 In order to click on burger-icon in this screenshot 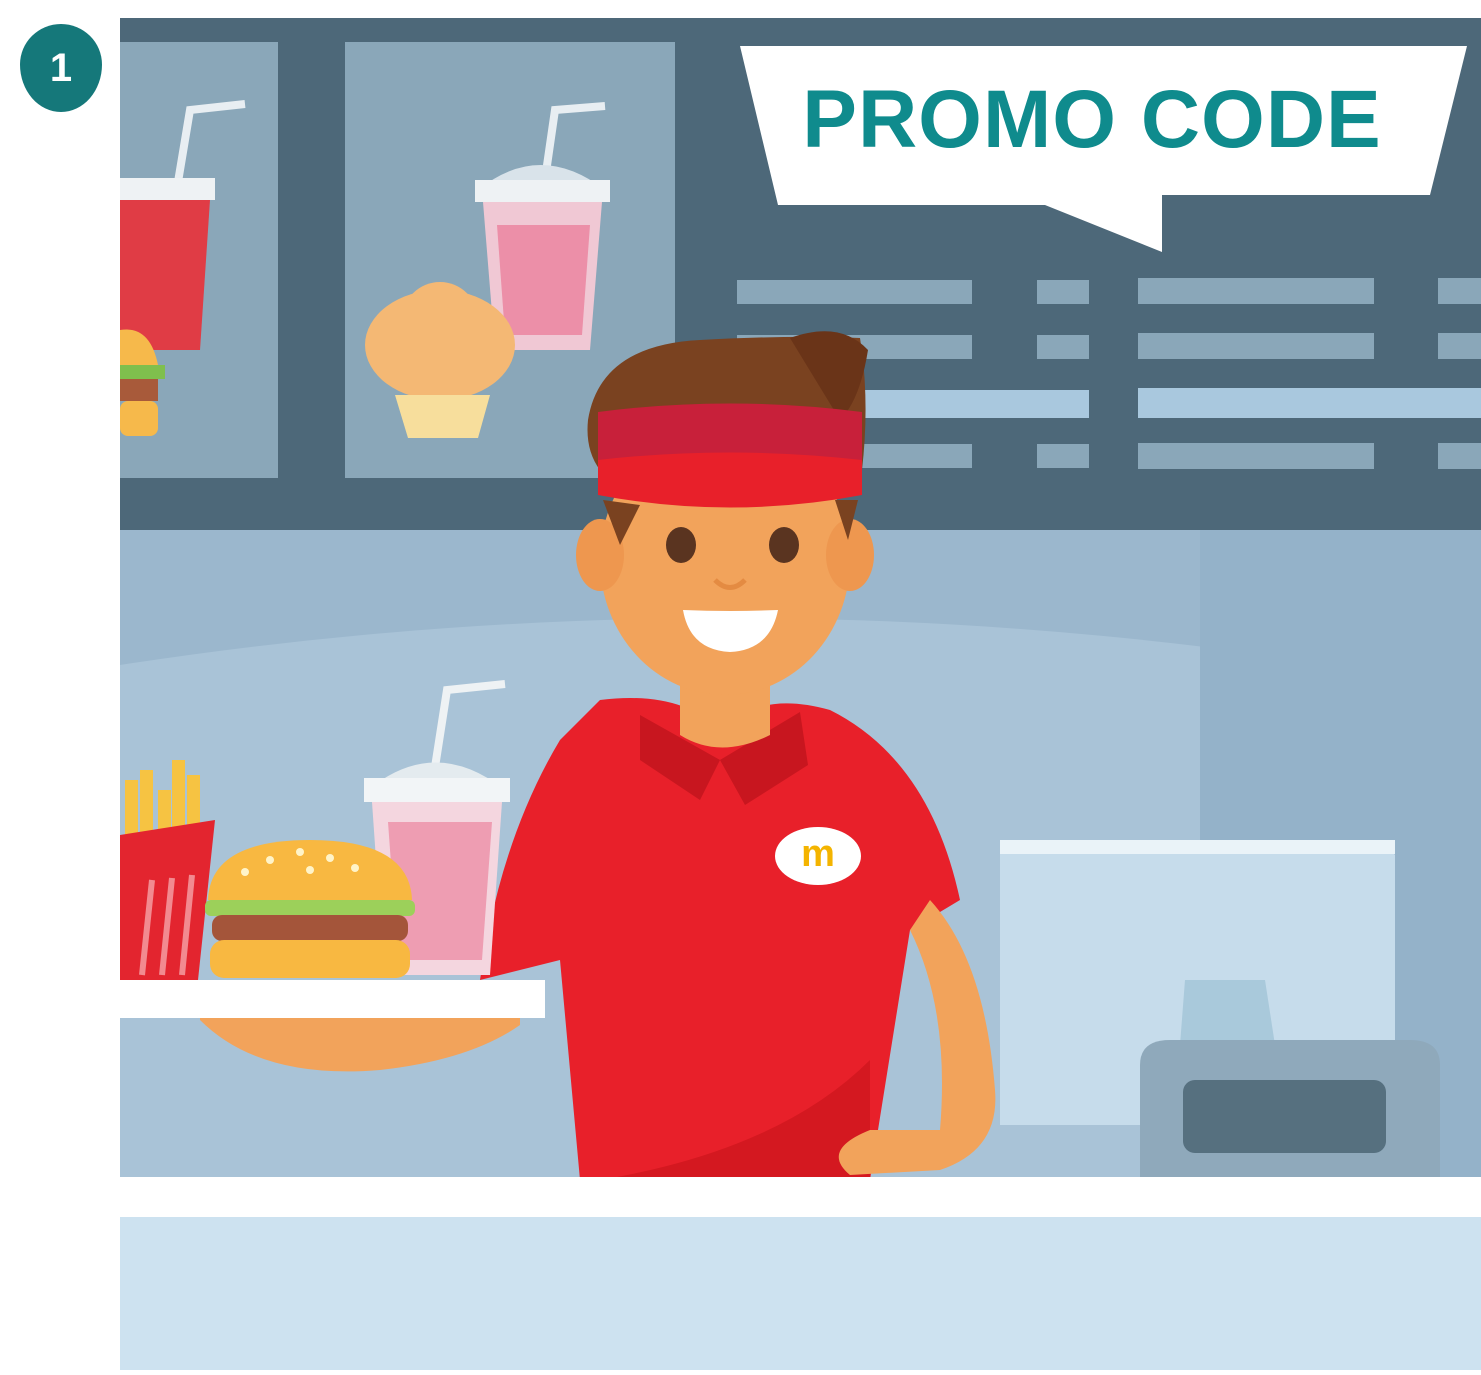, I will do `click(310, 909)`.